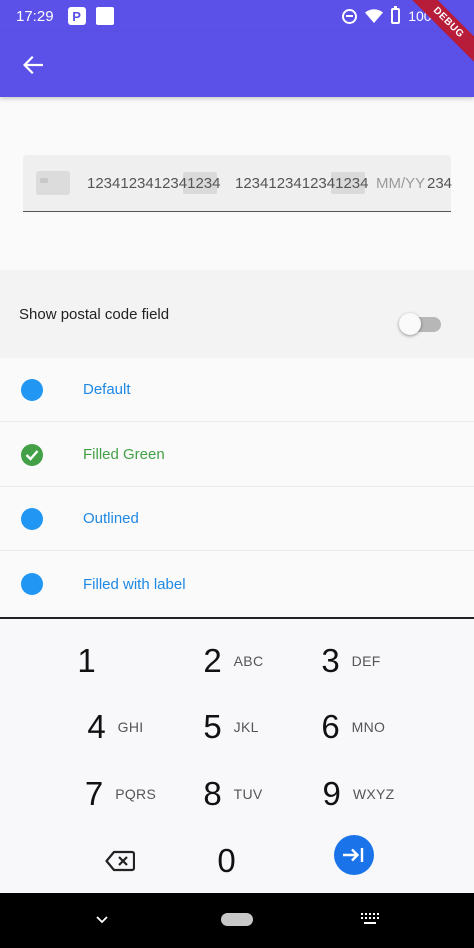 The height and width of the screenshot is (948, 474). What do you see at coordinates (237, 16) in the screenshot?
I see `status-bar: 17:29 P 100%` at bounding box center [237, 16].